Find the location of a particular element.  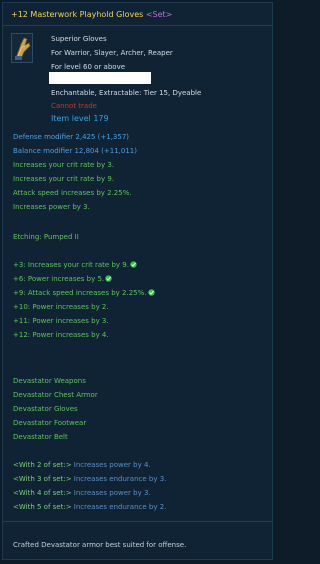

set-bonus-text: Increases power by 4. is located at coordinates (111, 465).